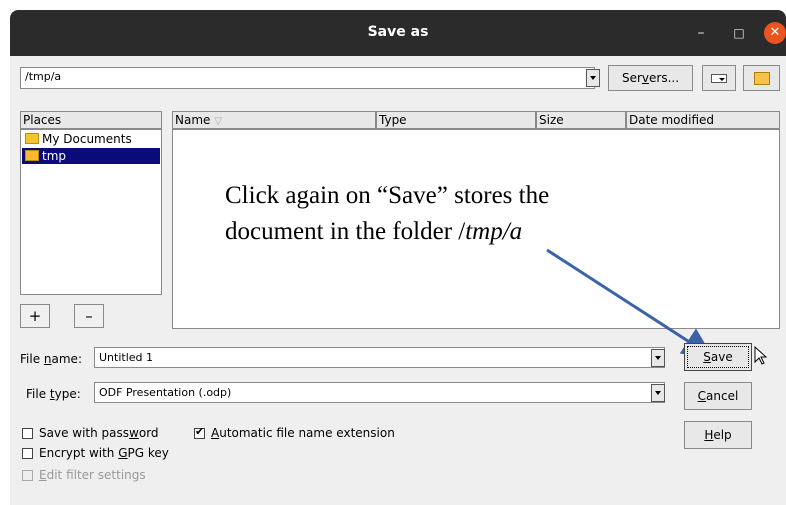 This screenshot has height=505, width=786. What do you see at coordinates (27, 475) in the screenshot?
I see `edit-filter-checkbox` at bounding box center [27, 475].